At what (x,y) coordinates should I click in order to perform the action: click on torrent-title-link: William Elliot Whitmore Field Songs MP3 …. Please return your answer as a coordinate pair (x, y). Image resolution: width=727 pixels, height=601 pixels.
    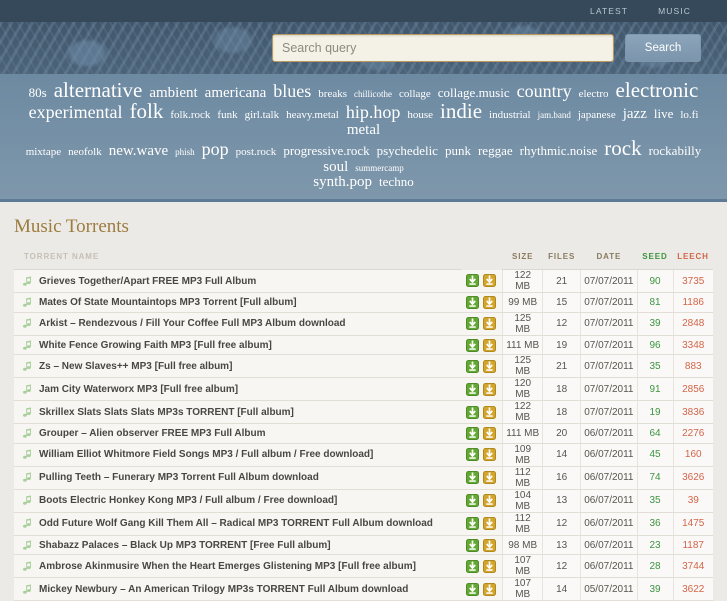
    Looking at the image, I should click on (206, 454).